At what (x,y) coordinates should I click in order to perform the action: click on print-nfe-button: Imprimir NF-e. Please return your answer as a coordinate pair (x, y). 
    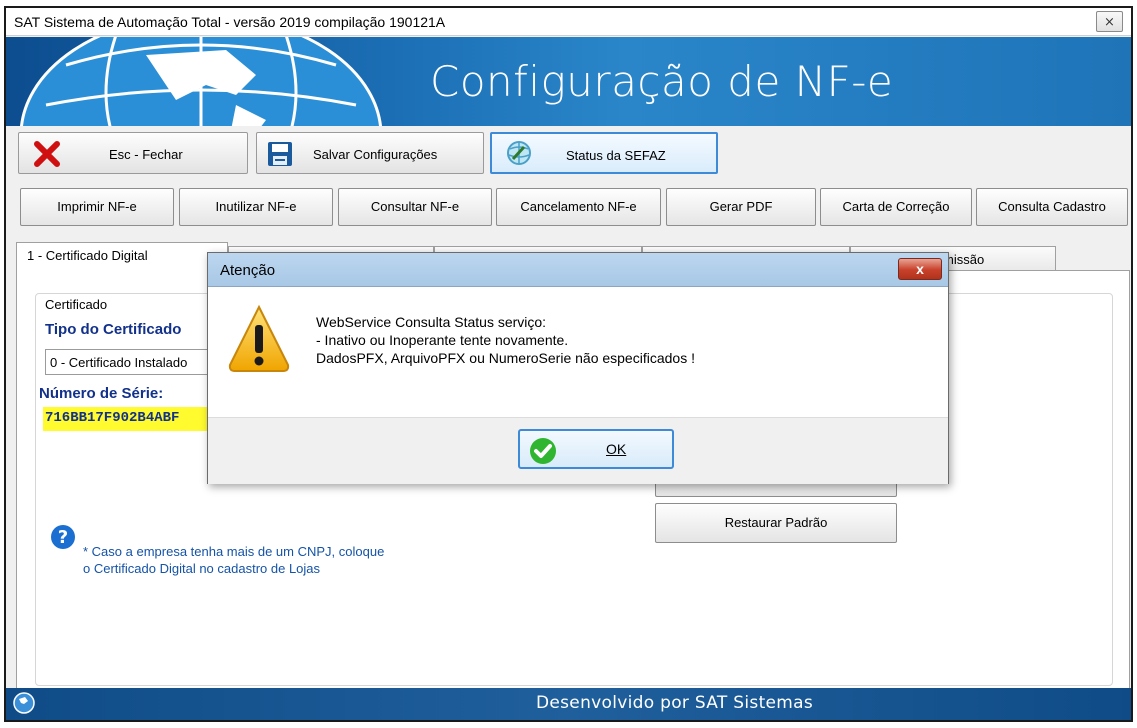
    Looking at the image, I should click on (97, 207).